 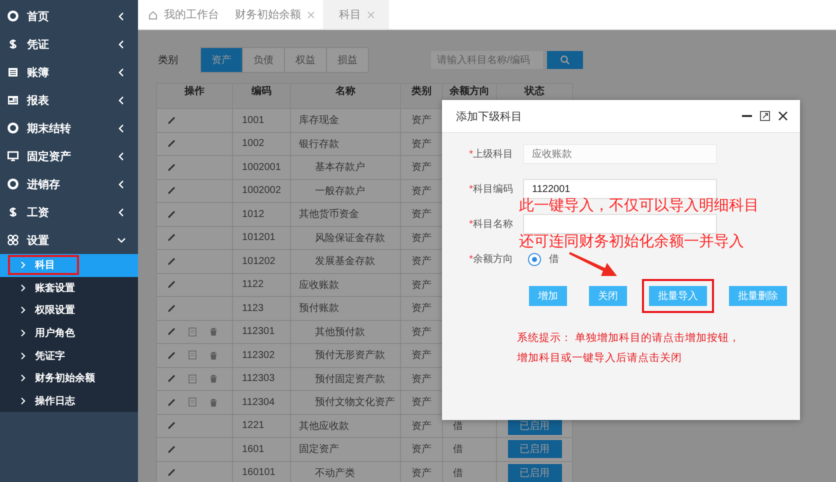 What do you see at coordinates (13, 44) in the screenshot?
I see `dollar-icon` at bounding box center [13, 44].